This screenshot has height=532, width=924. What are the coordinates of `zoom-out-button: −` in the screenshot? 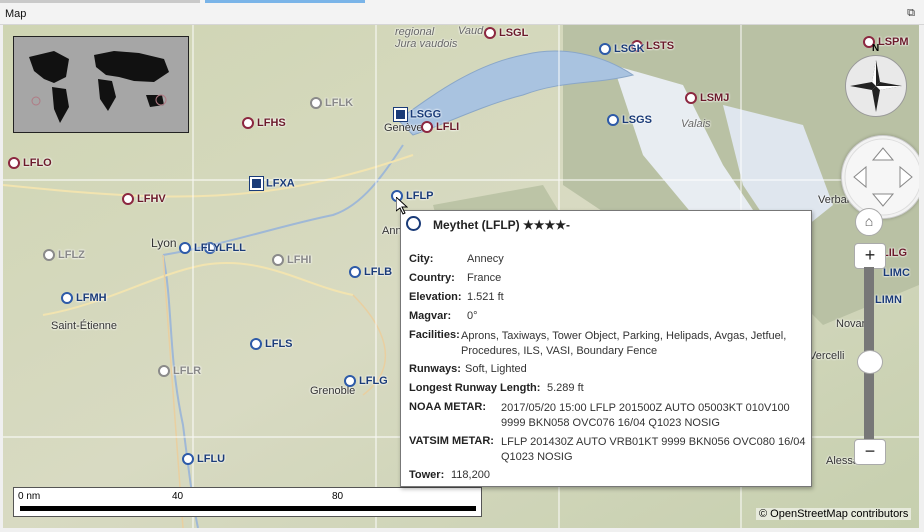 It's located at (870, 452).